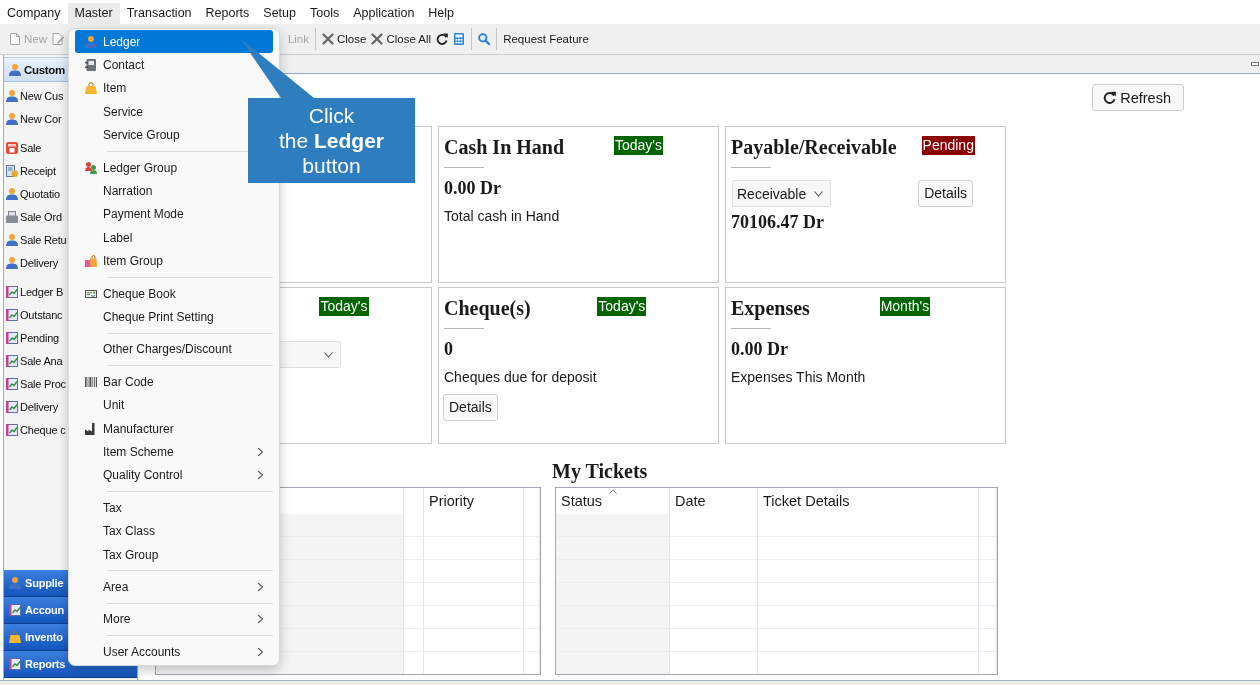 The image size is (1260, 685). I want to click on card-title: Cash In Hand, so click(504, 147).